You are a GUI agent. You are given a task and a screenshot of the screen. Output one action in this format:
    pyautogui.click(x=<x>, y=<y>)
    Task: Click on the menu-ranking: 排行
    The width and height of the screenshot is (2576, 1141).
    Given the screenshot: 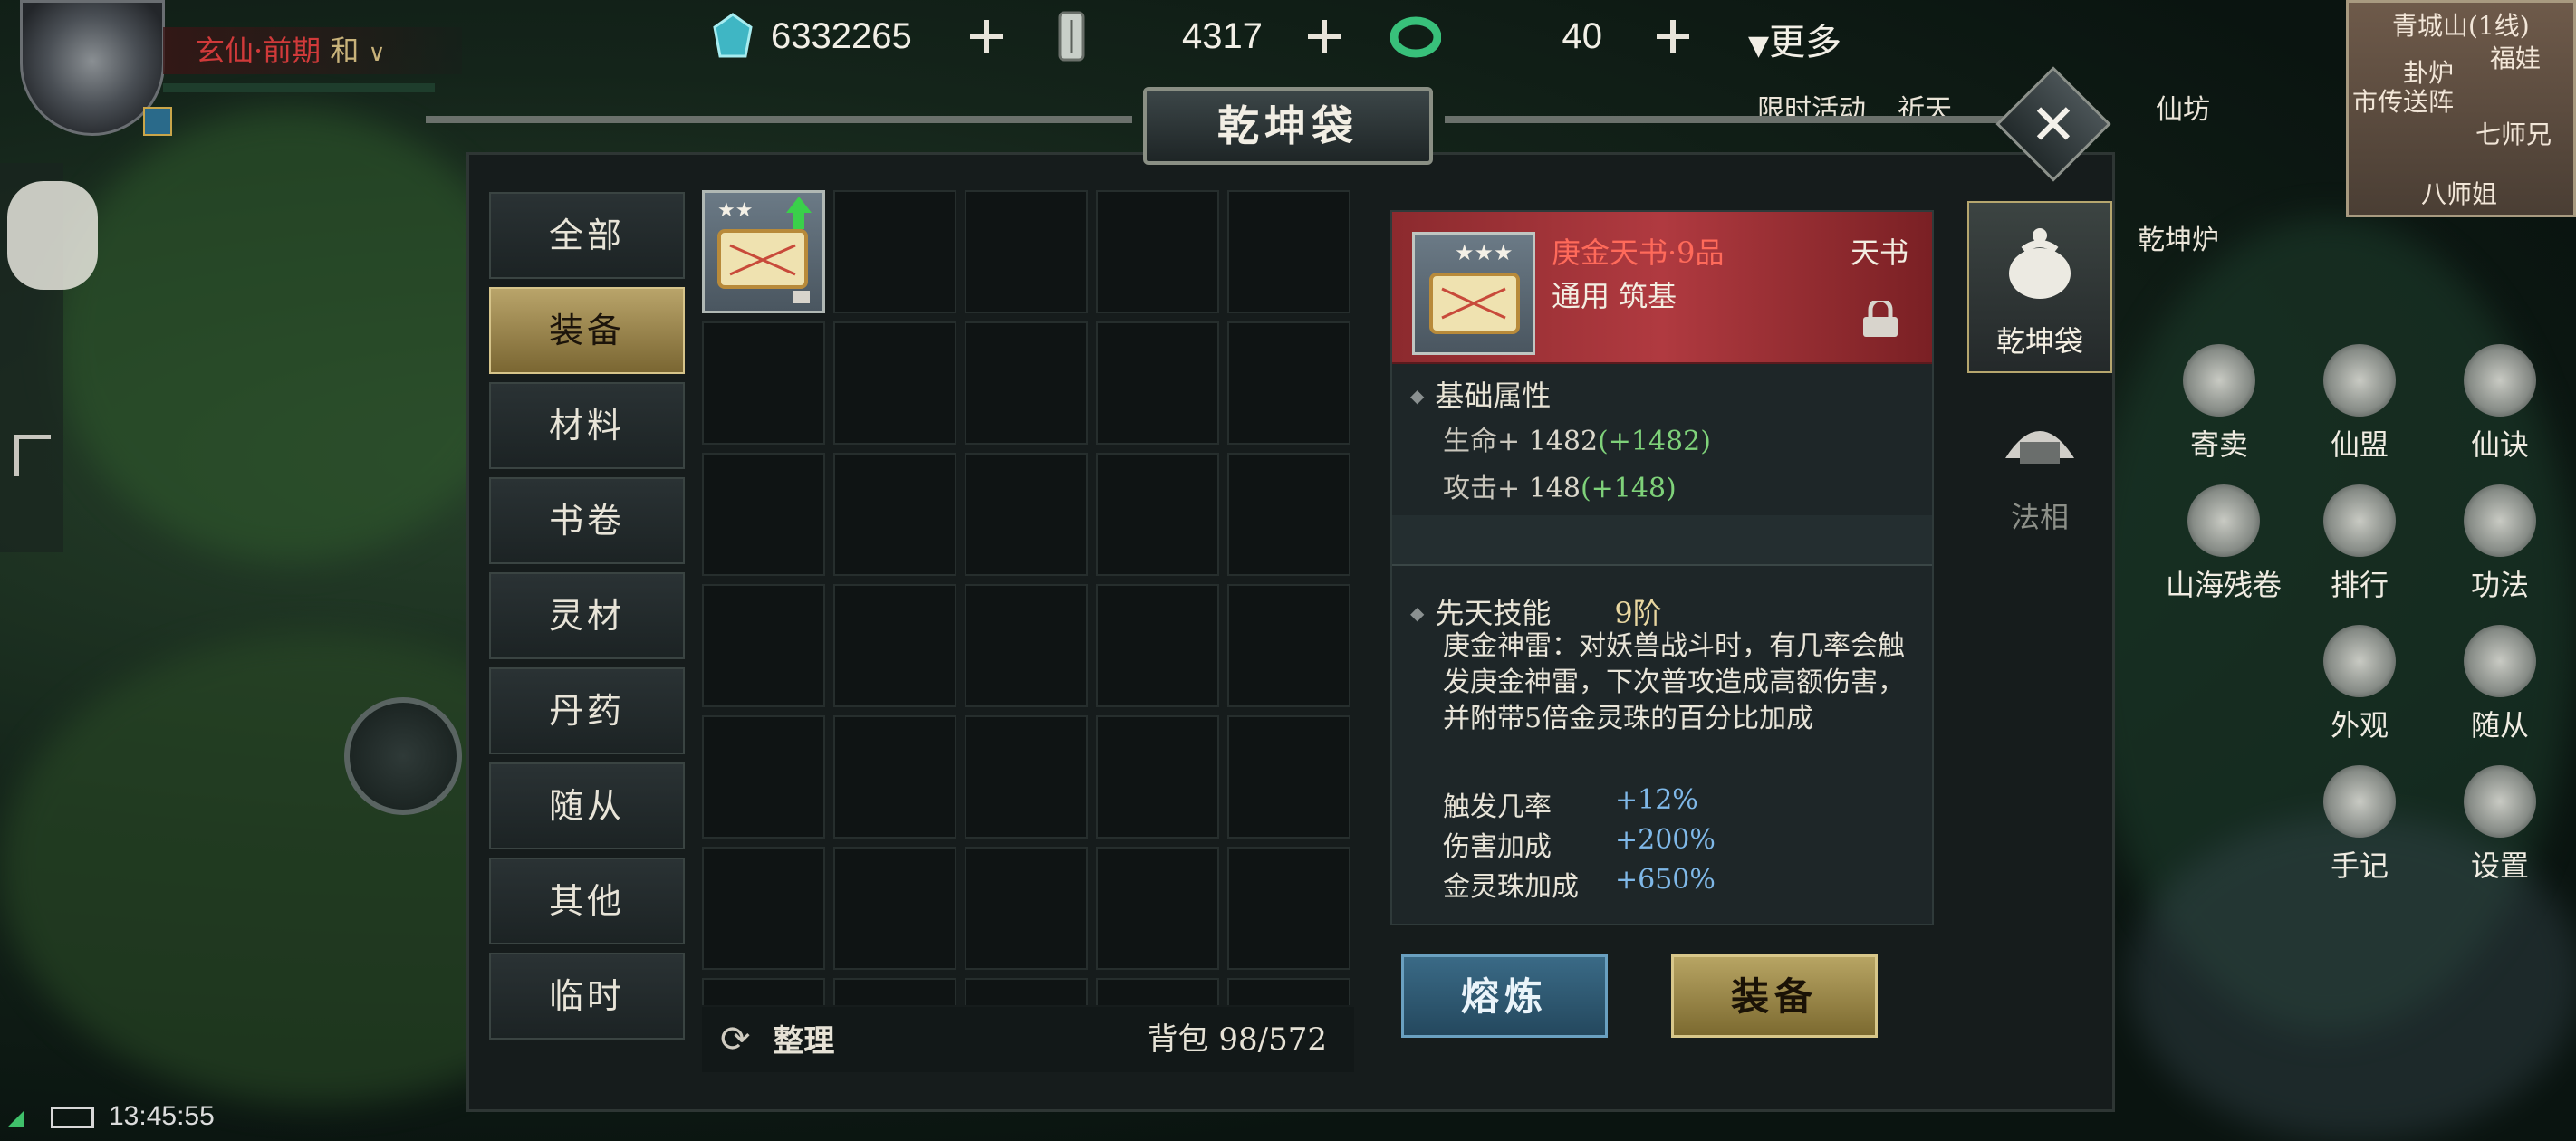 What is the action you would take?
    pyautogui.click(x=2359, y=544)
    